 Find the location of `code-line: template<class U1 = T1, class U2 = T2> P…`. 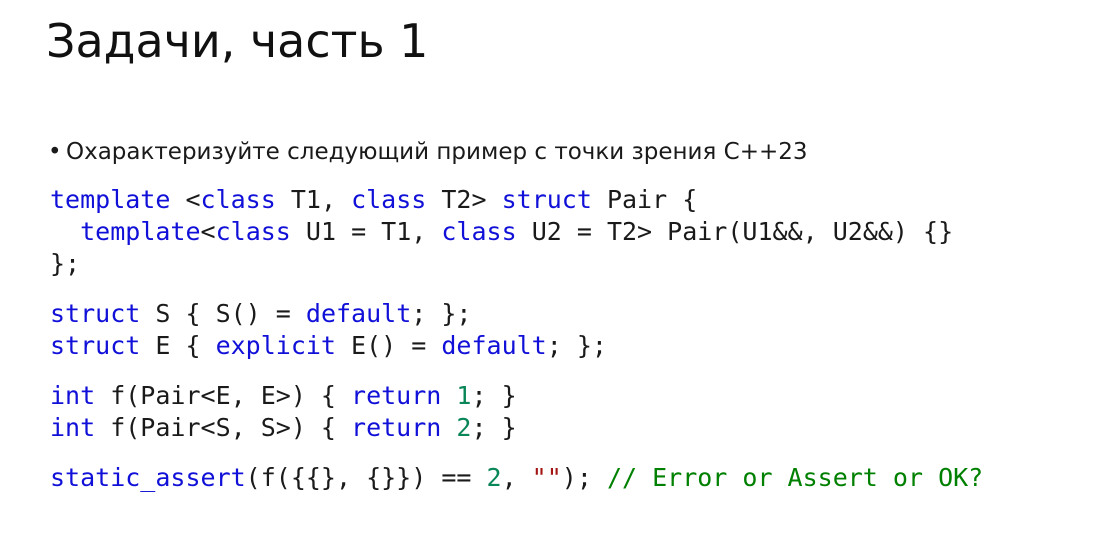

code-line: template<class U1 = T1, class U2 = T2> P… is located at coordinates (501, 232).